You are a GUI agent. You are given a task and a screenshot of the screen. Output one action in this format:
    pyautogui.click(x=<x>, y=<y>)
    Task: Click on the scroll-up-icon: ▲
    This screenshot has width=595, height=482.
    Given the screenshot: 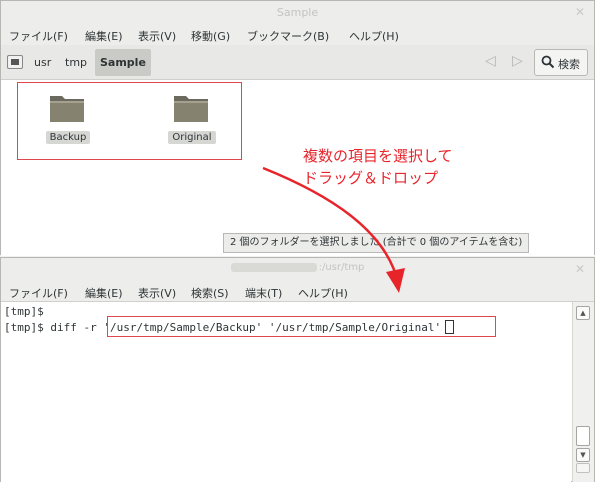 What is the action you would take?
    pyautogui.click(x=583, y=313)
    